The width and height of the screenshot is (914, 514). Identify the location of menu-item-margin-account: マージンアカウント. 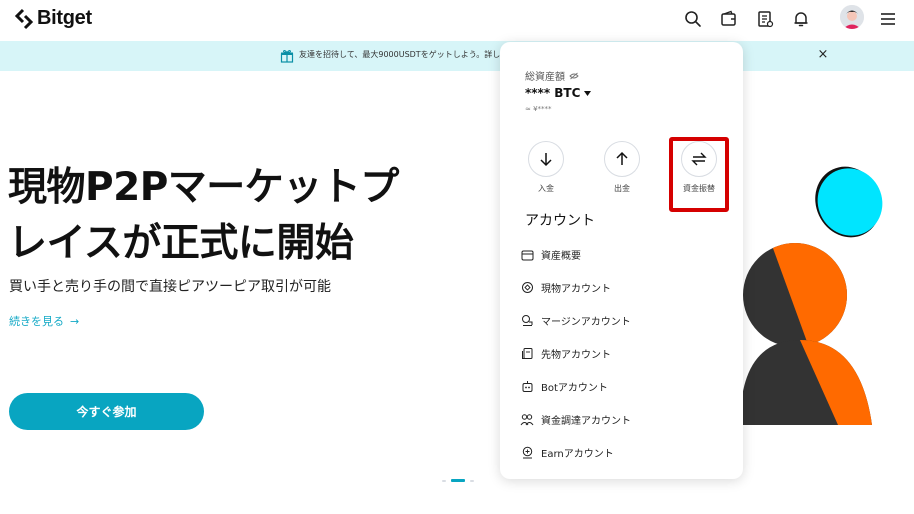
(627, 320).